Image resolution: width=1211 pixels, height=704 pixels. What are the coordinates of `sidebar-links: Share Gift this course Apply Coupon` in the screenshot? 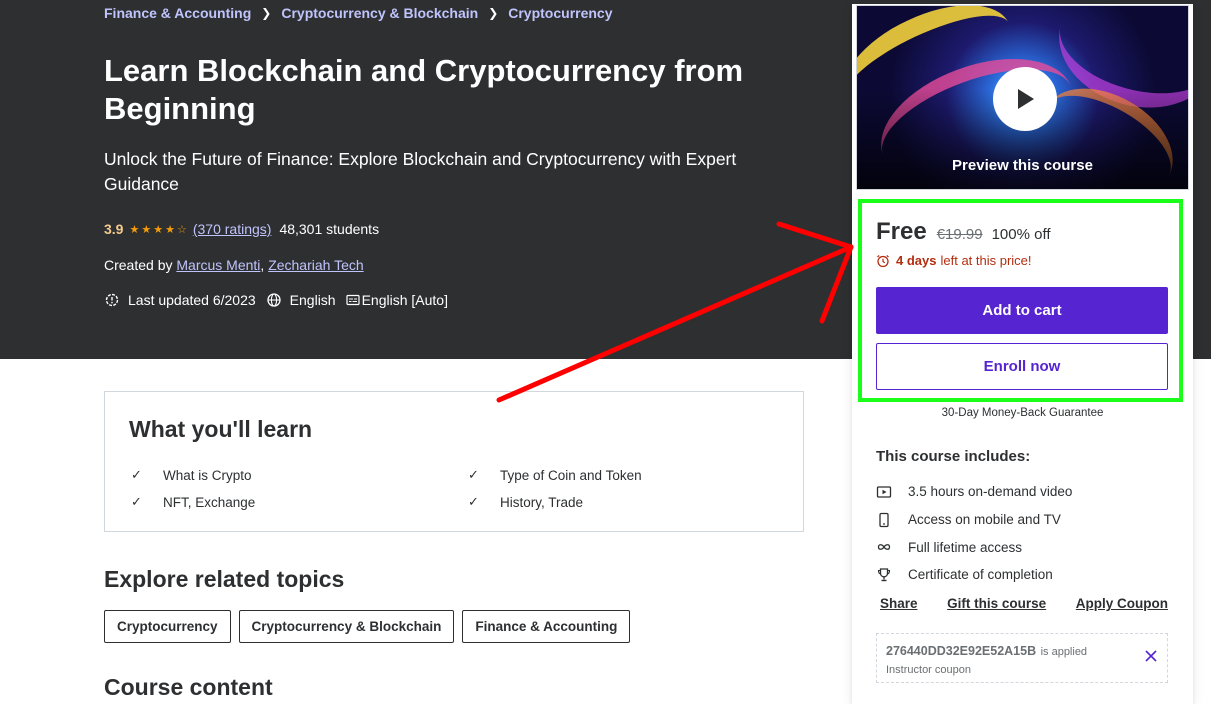 It's located at (1024, 603).